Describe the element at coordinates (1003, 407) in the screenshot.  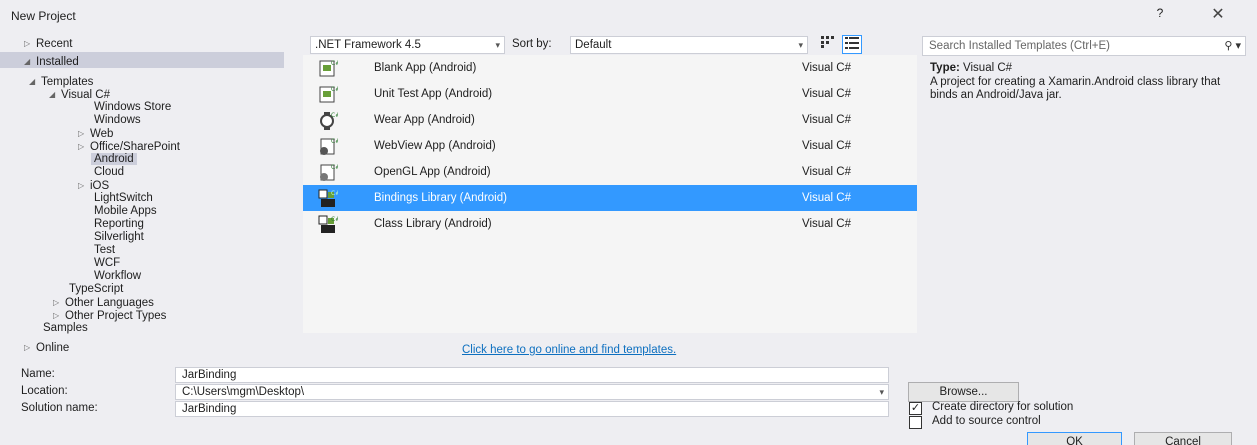
I see `create-directory-label: Create directory for solution` at that location.